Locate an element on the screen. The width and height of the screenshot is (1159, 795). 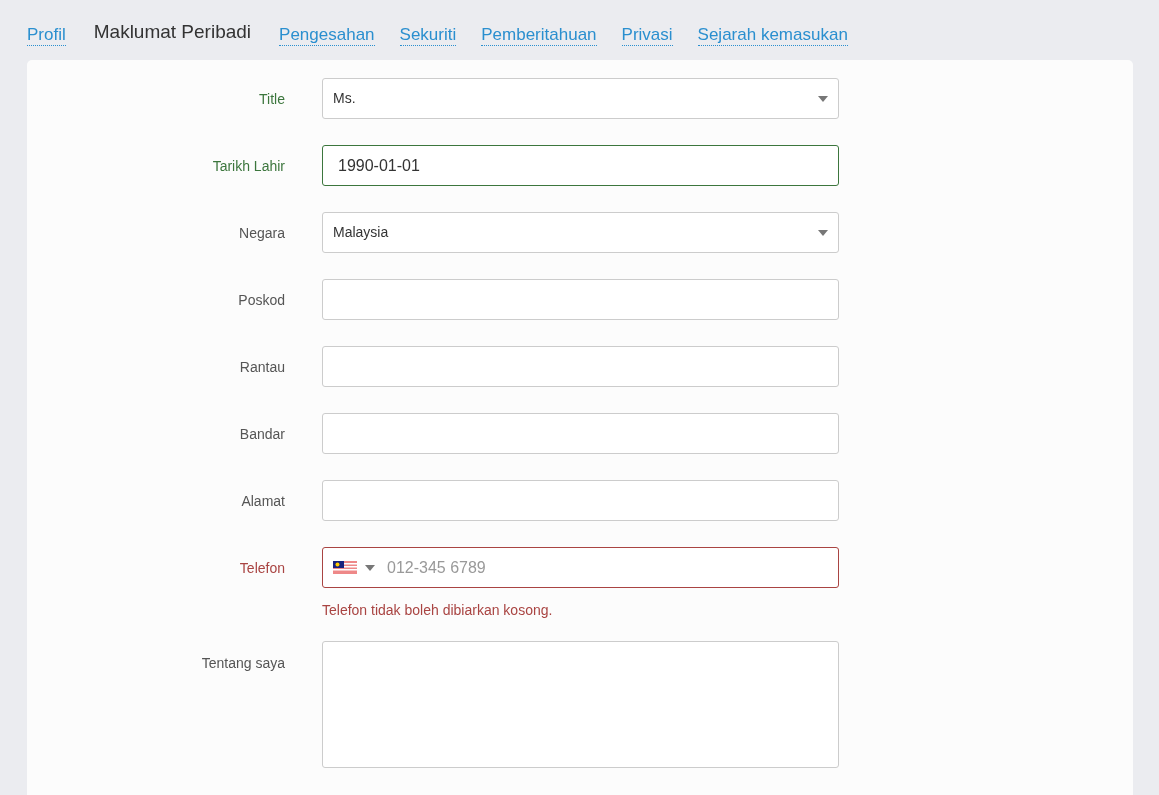
tab: Pemberitahuan is located at coordinates (539, 35).